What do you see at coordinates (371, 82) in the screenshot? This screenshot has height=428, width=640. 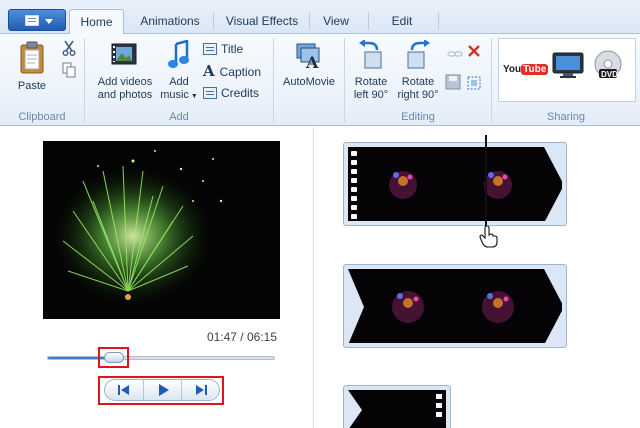 I see `rotate-left-label-1: Rotate` at bounding box center [371, 82].